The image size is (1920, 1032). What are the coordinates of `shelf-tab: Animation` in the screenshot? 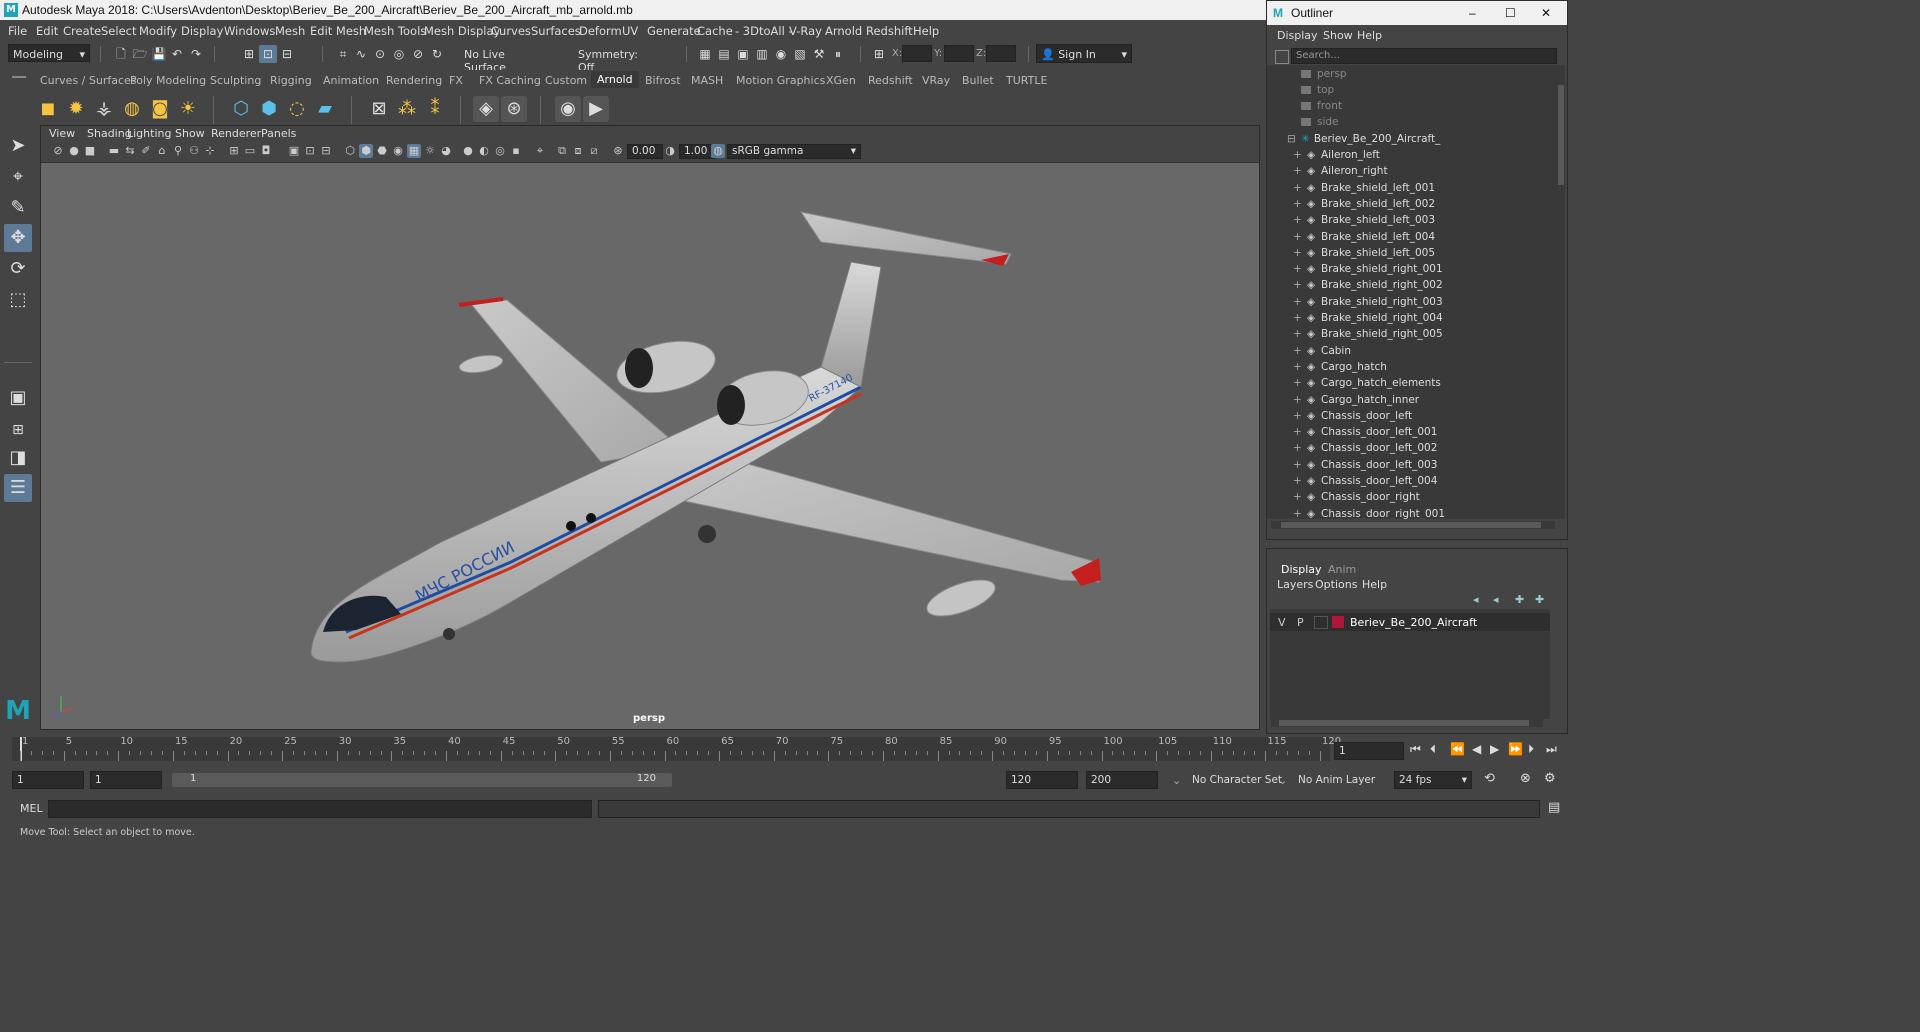 It's located at (351, 80).